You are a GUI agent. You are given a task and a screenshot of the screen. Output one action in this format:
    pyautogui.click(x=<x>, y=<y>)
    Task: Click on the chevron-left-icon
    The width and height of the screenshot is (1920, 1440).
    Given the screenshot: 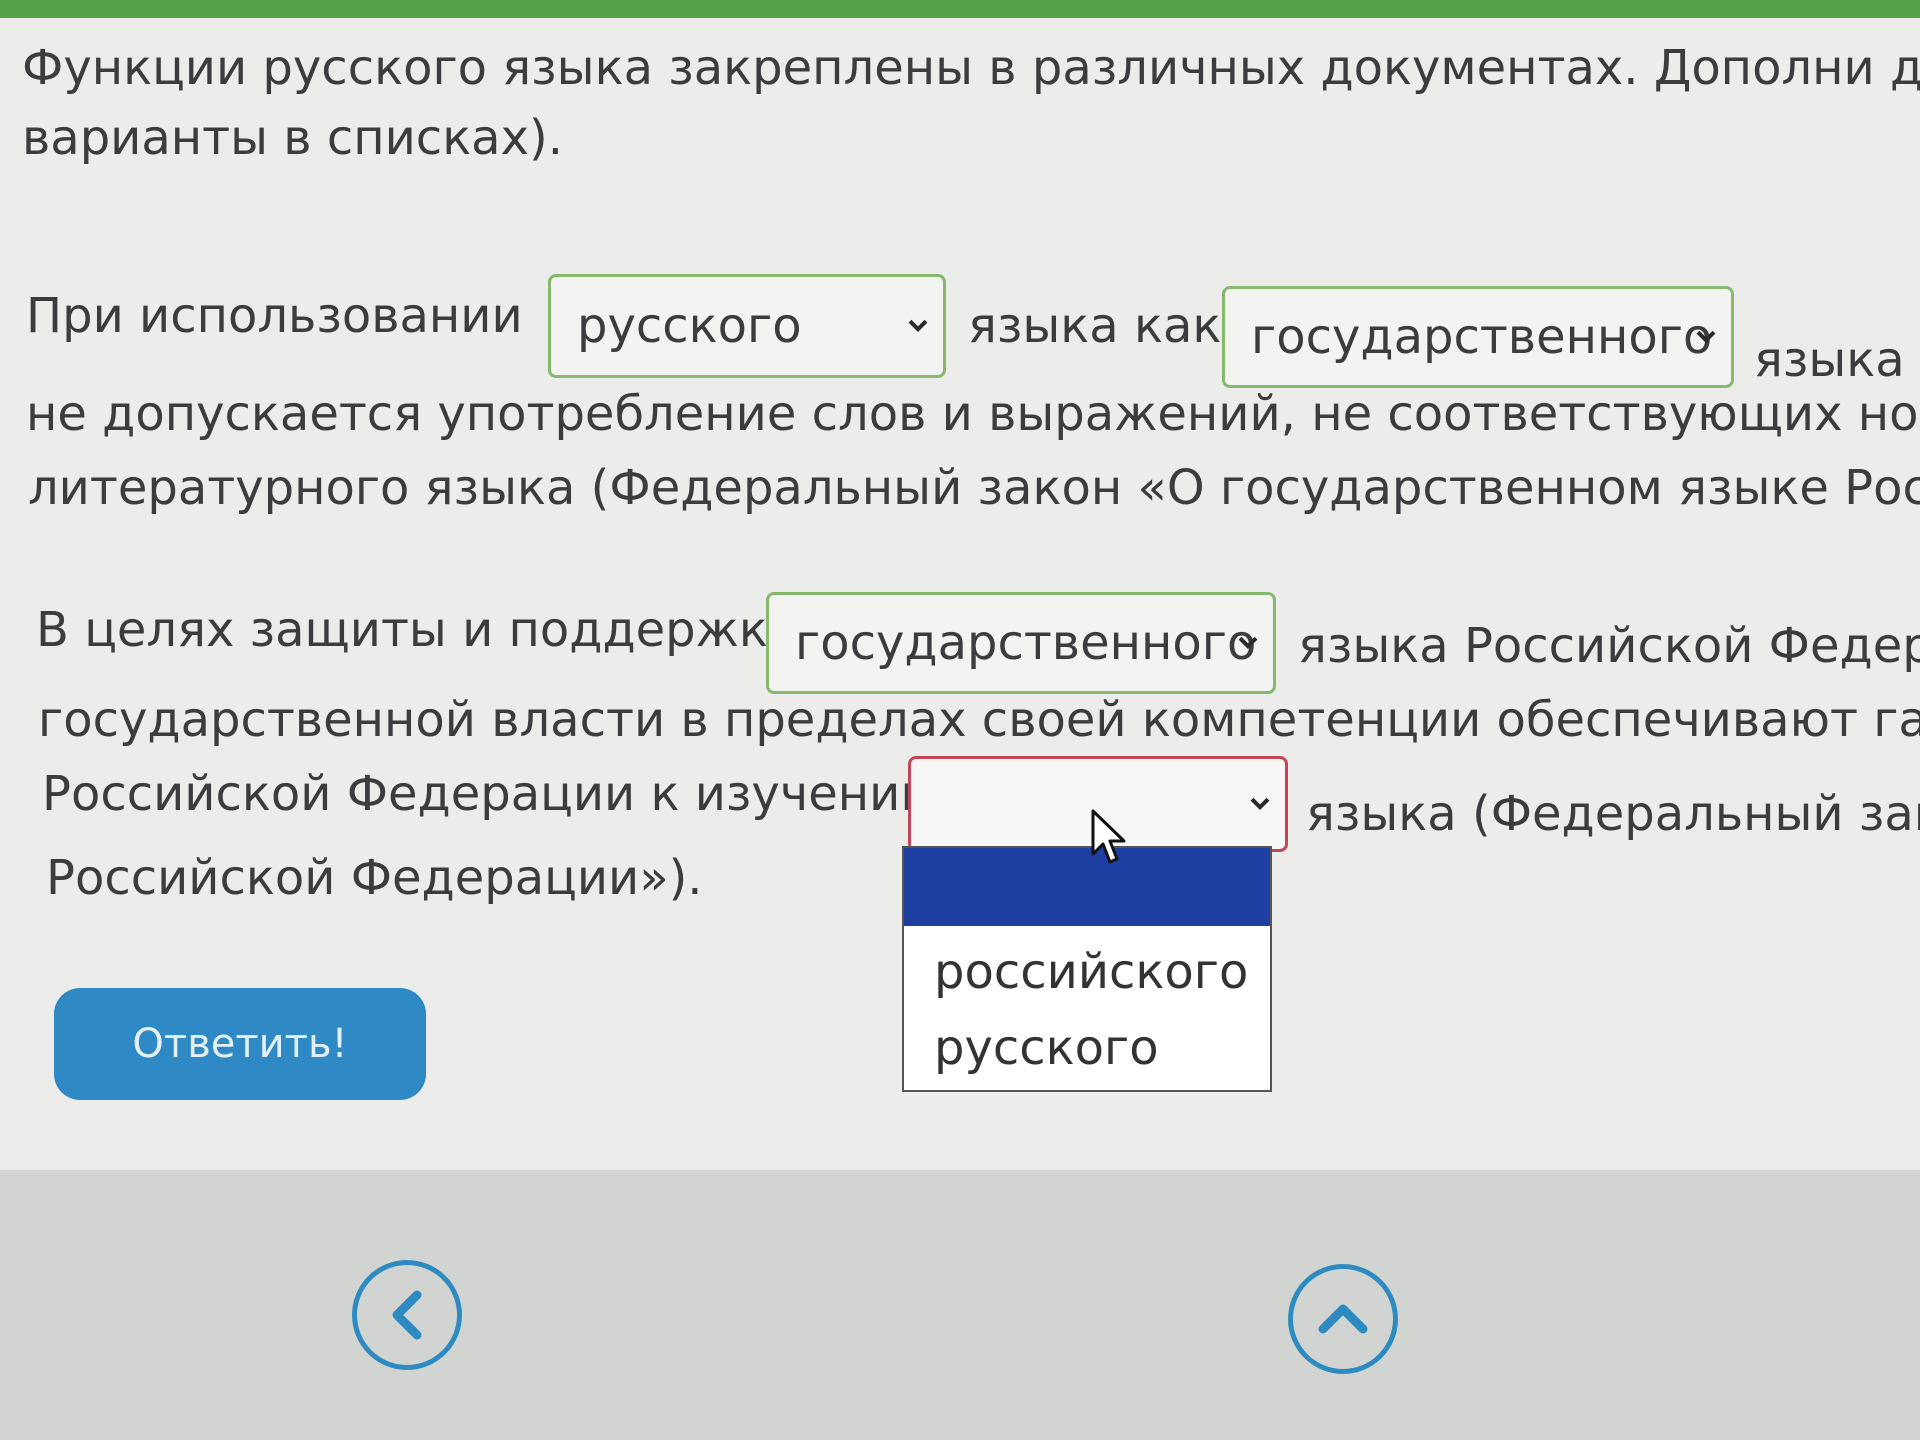 What is the action you would take?
    pyautogui.click(x=407, y=1315)
    